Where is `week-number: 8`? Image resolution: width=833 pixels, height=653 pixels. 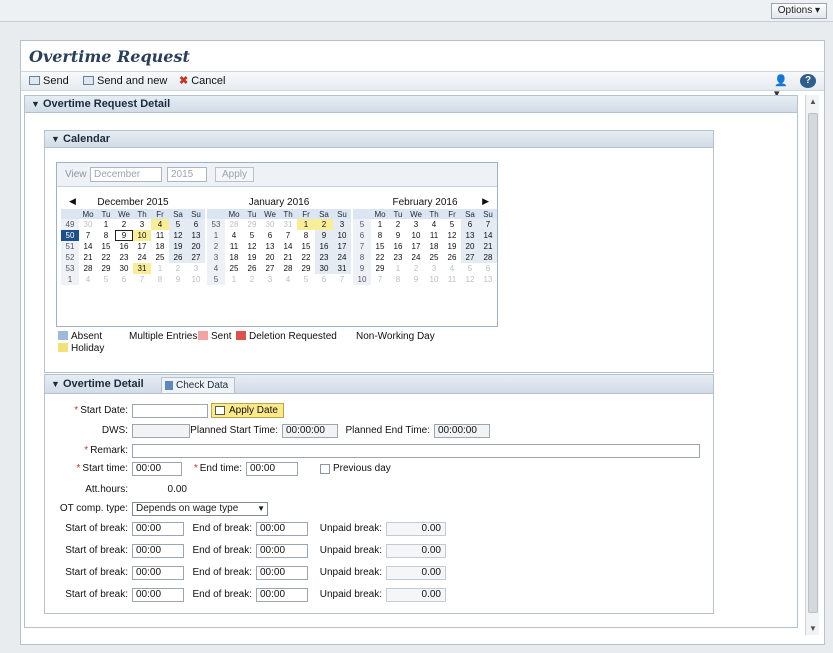 week-number: 8 is located at coordinates (362, 257).